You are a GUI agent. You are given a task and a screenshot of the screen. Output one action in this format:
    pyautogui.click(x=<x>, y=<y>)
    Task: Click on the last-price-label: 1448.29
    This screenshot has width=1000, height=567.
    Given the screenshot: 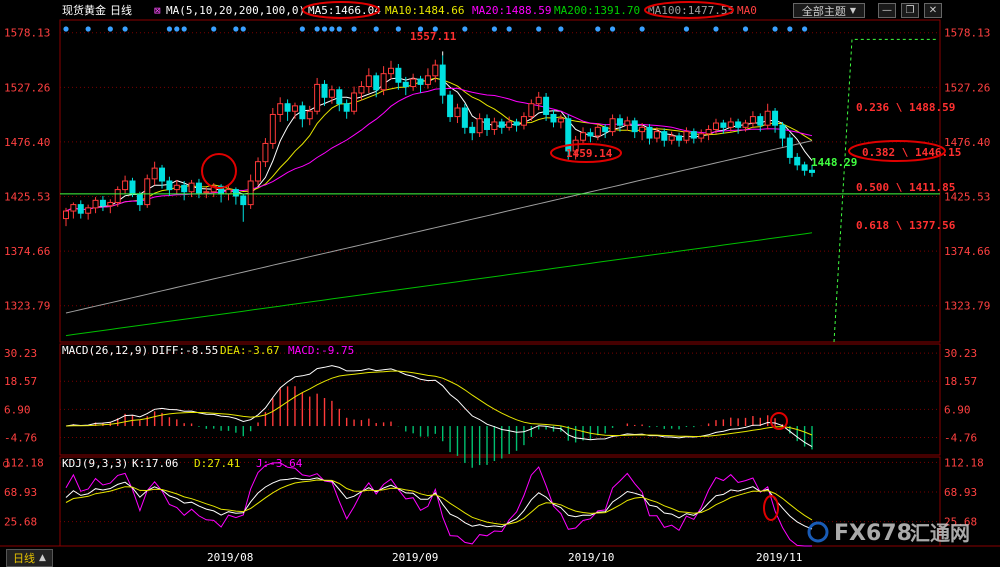 What is the action you would take?
    pyautogui.click(x=834, y=162)
    